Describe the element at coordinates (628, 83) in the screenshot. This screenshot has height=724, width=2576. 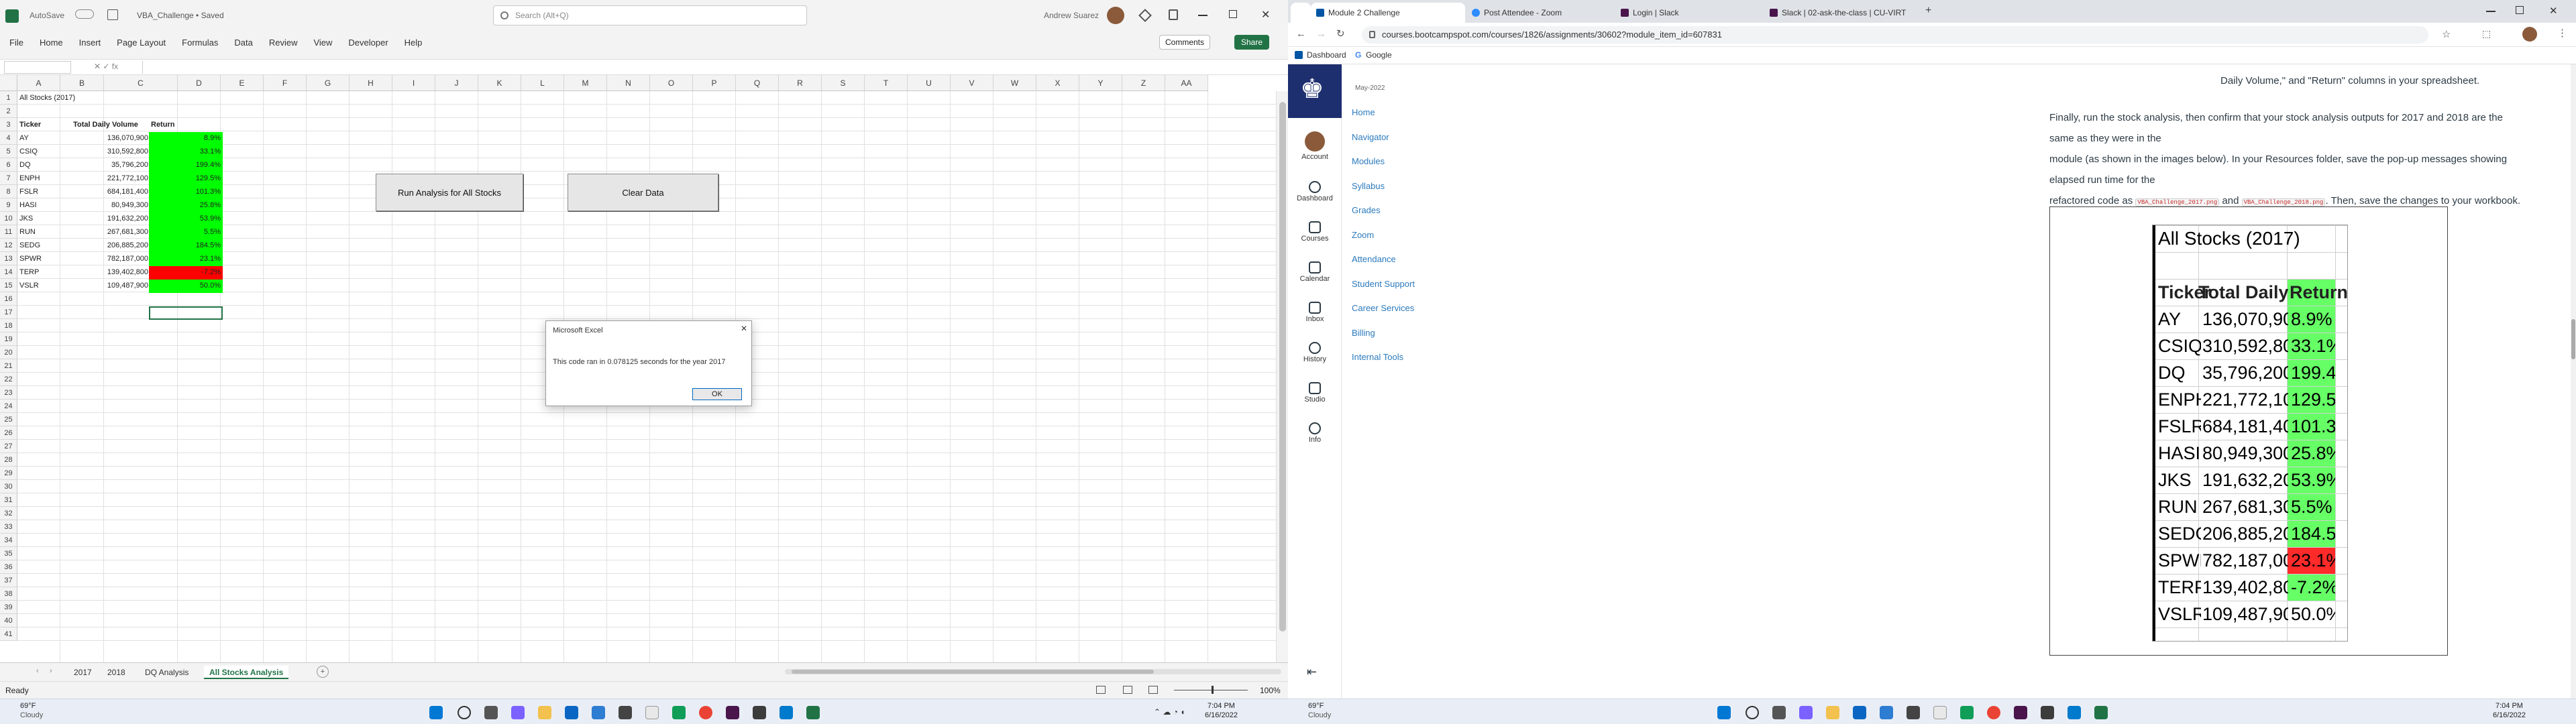
I see `column-header: N` at that location.